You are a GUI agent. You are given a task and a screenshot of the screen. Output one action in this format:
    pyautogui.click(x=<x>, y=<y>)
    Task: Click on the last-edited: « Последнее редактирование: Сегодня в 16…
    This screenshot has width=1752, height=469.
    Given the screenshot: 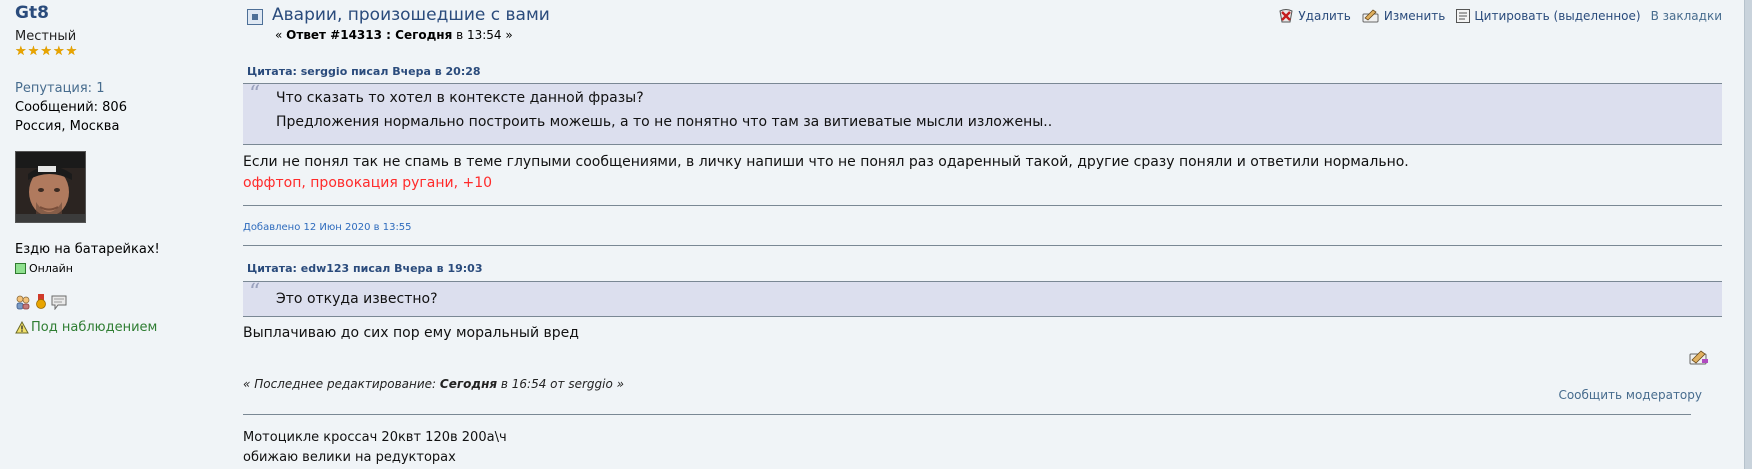 What is the action you would take?
    pyautogui.click(x=433, y=384)
    